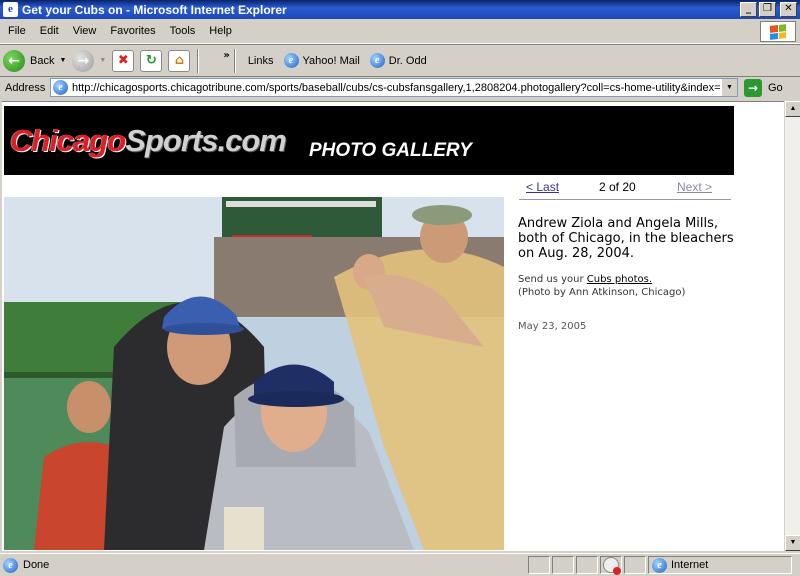 The image size is (800, 576). I want to click on page-status-icon: e, so click(10, 565).